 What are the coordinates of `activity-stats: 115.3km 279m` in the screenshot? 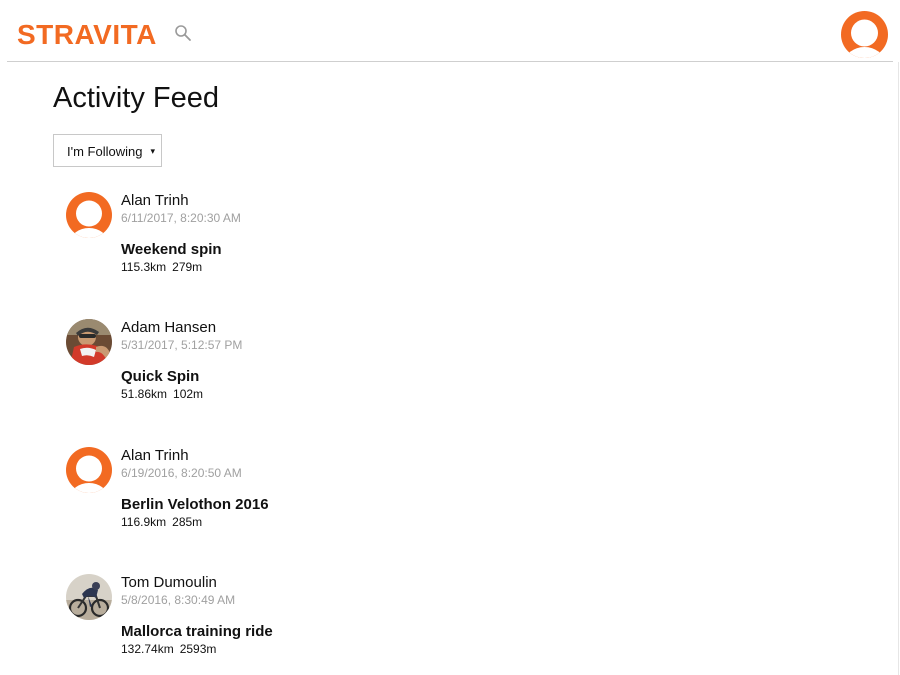 It's located at (161, 267).